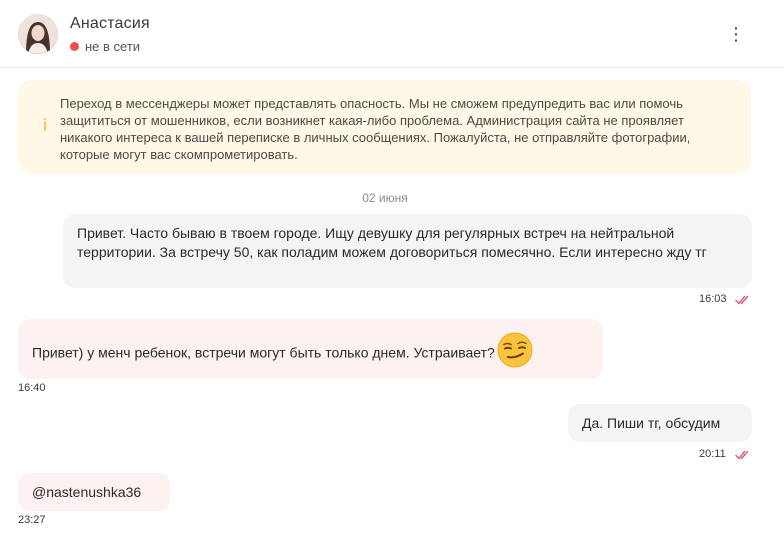 This screenshot has height=539, width=784. What do you see at coordinates (32, 388) in the screenshot?
I see `message-time: 16:40` at bounding box center [32, 388].